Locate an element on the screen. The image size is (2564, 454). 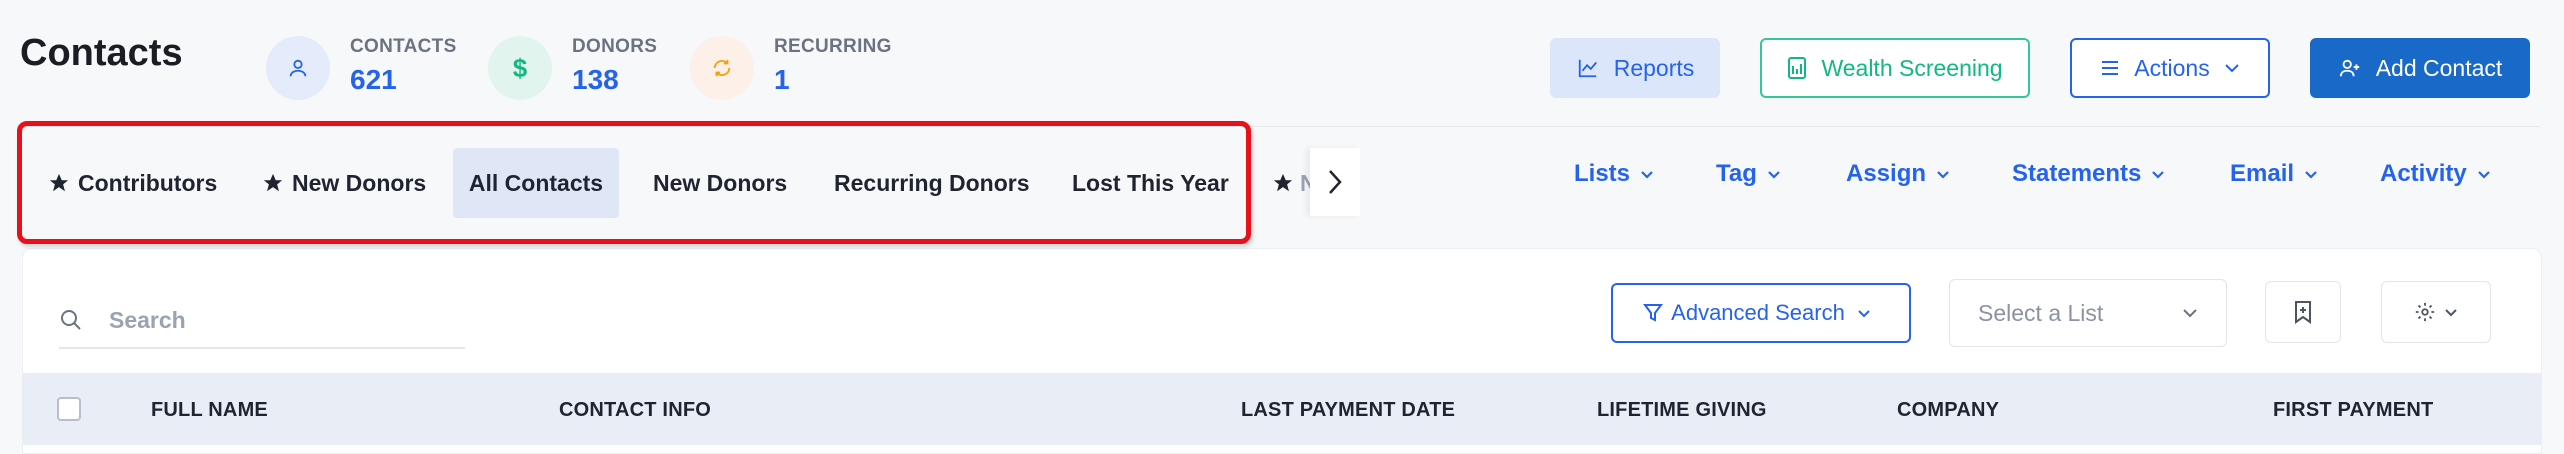
refresh-icon is located at coordinates (722, 68).